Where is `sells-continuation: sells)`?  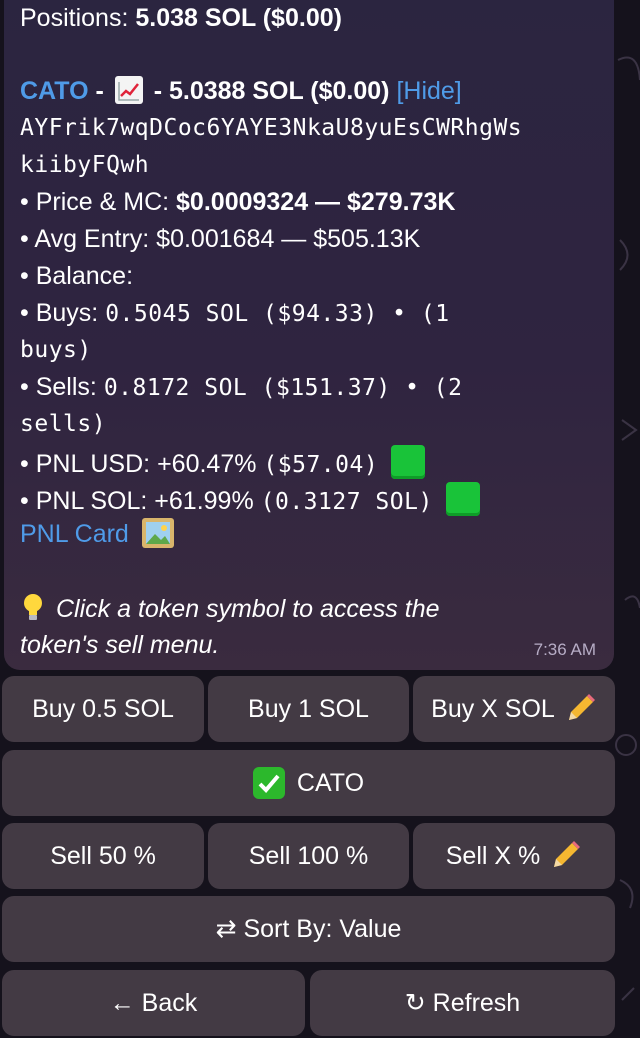 sells-continuation: sells) is located at coordinates (63, 424).